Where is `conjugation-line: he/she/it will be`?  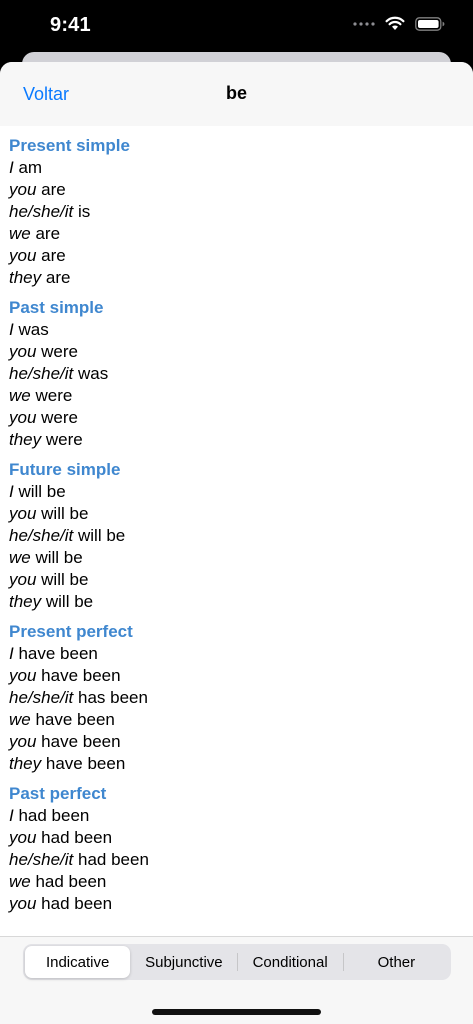
conjugation-line: he/she/it will be is located at coordinates (241, 536).